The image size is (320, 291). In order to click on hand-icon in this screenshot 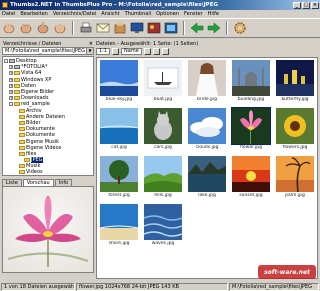, I will do `click(43, 28)`.